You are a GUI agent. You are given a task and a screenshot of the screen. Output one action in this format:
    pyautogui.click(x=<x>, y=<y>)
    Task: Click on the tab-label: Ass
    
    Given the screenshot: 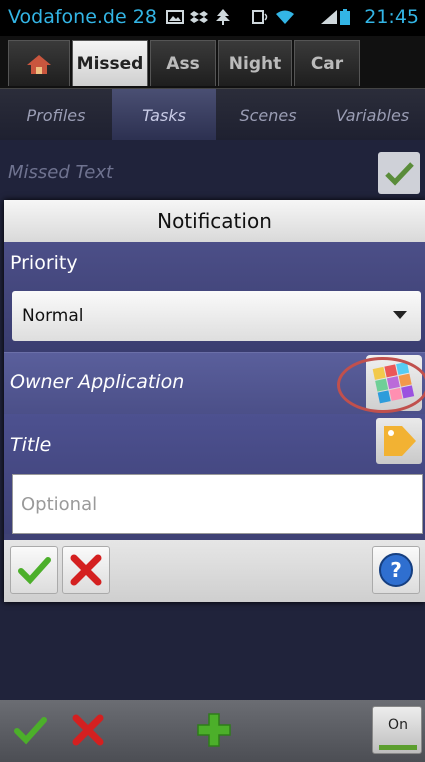 What is the action you would take?
    pyautogui.click(x=183, y=63)
    